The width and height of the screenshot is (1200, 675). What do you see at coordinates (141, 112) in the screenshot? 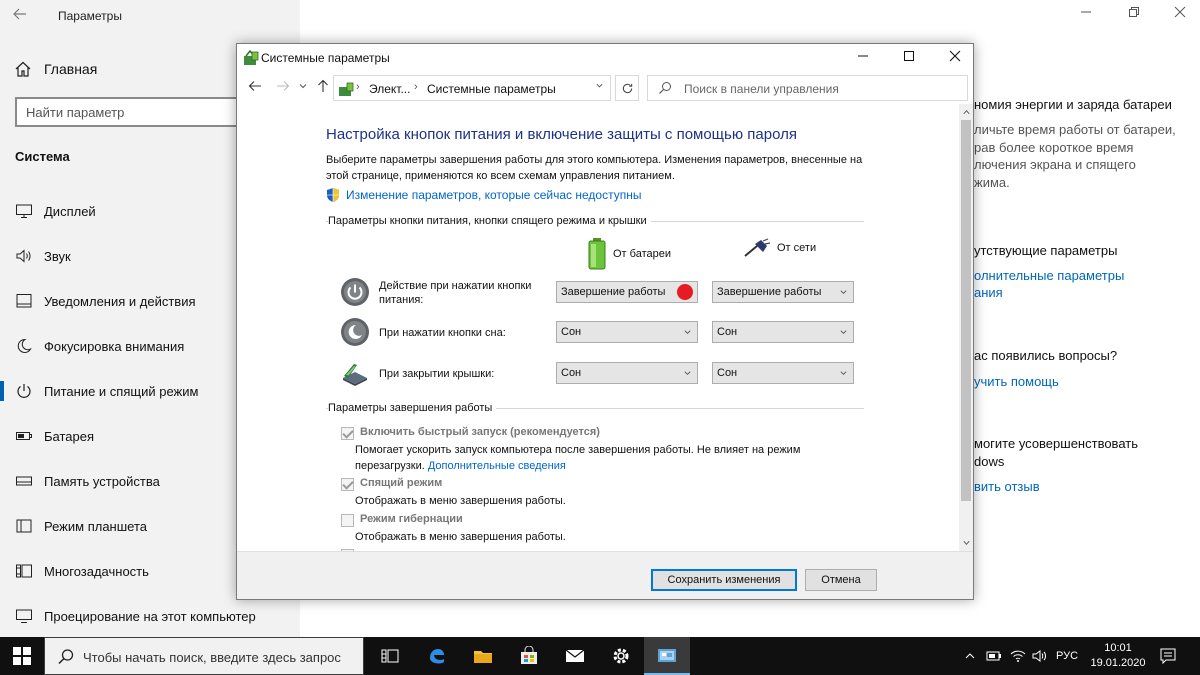
I see `settings-search-input` at bounding box center [141, 112].